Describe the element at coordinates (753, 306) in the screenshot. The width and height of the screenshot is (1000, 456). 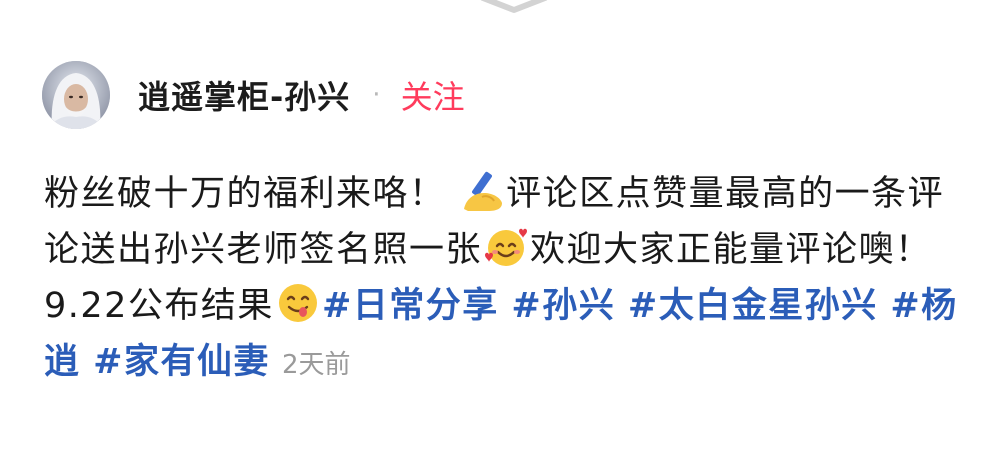
I see `hashtag-link: #太白金星孙兴` at that location.